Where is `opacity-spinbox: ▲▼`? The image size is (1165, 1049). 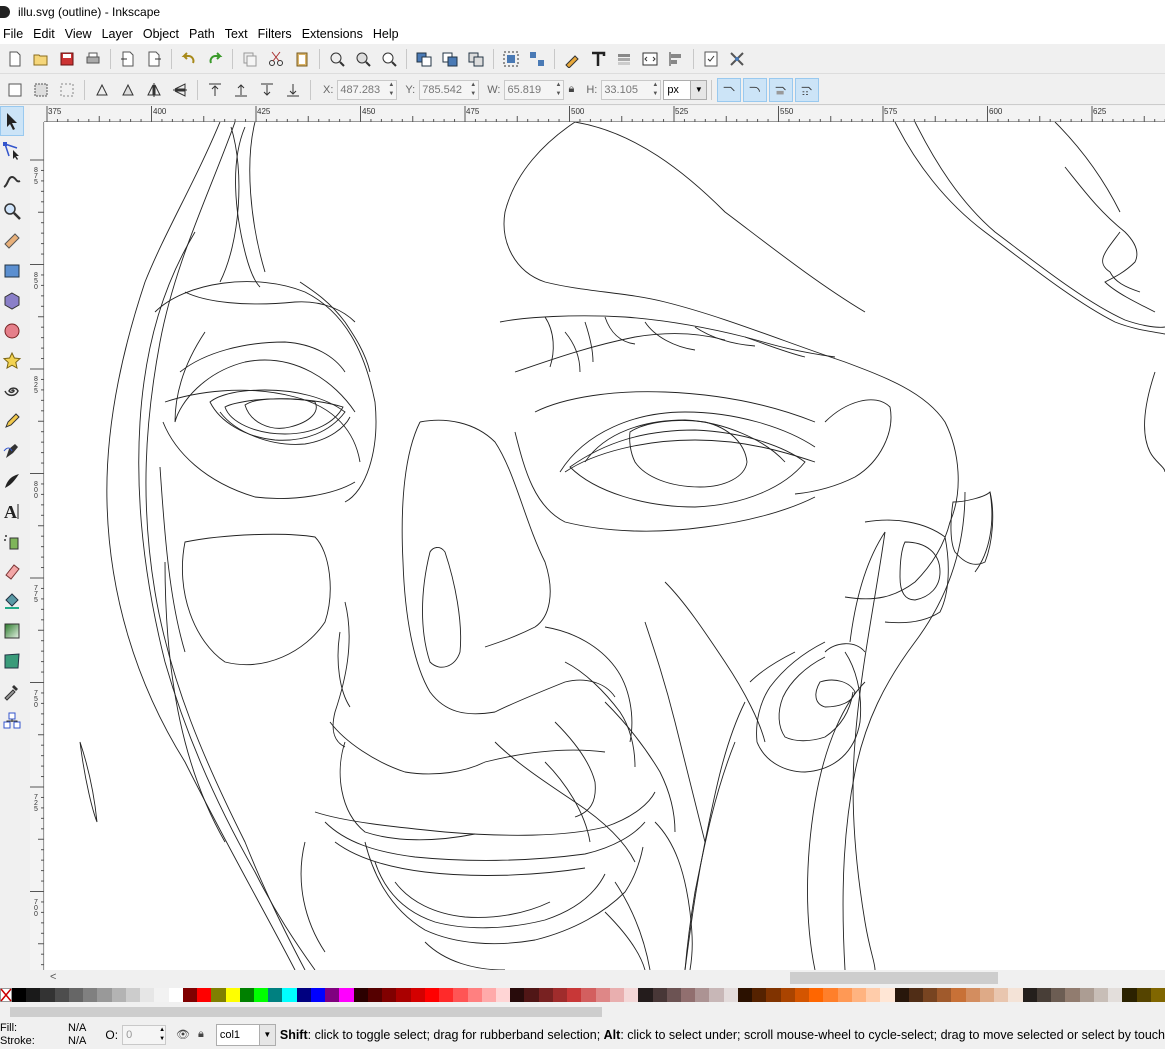 opacity-spinbox: ▲▼ is located at coordinates (144, 1034).